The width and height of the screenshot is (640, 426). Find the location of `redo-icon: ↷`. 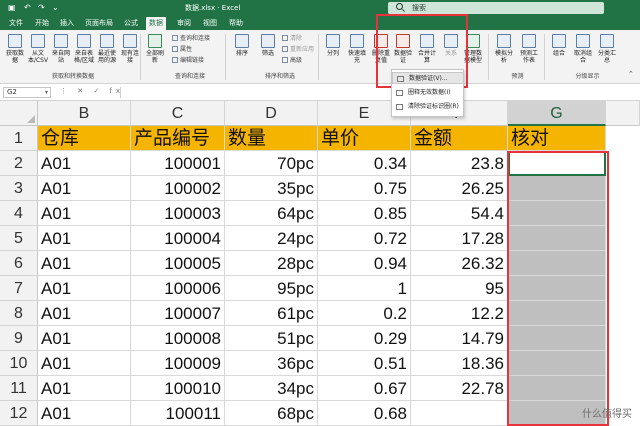

redo-icon: ↷ is located at coordinates (41, 8).